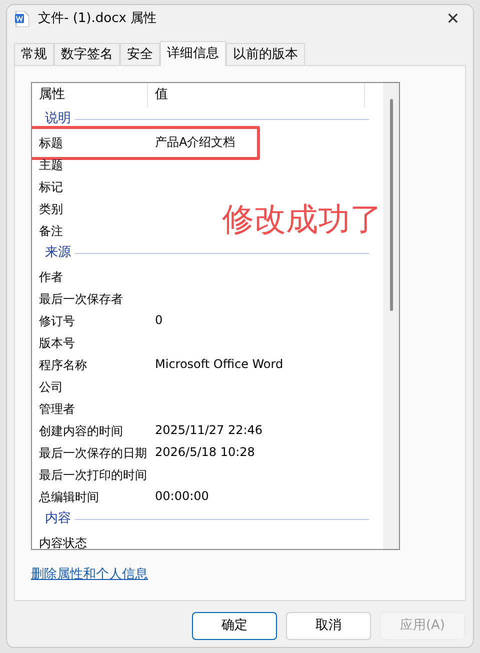 The image size is (480, 653). What do you see at coordinates (159, 320) in the screenshot?
I see `property-value: 0` at bounding box center [159, 320].